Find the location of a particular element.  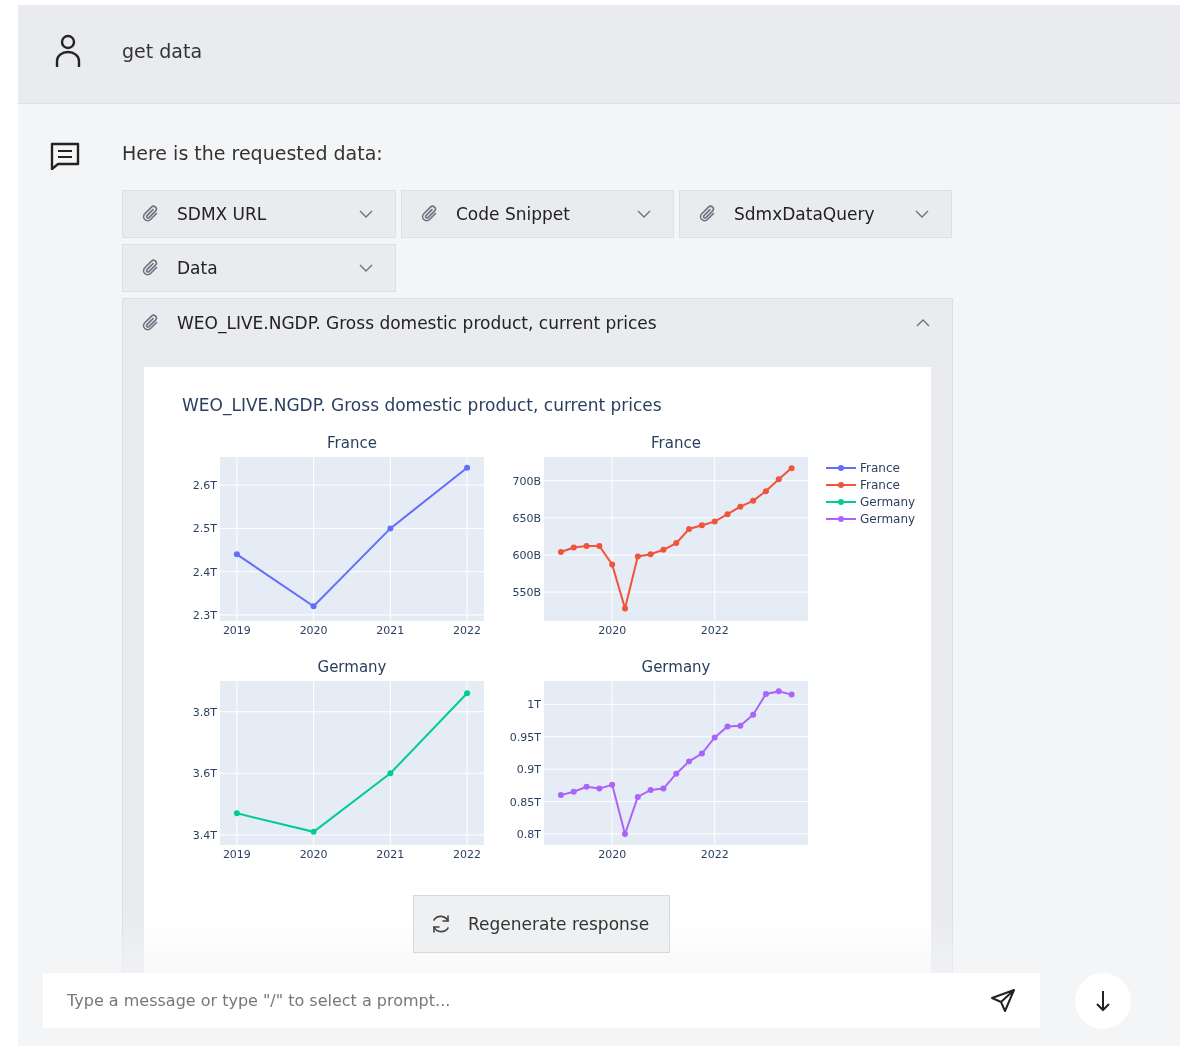

send-icon is located at coordinates (1003, 1000).